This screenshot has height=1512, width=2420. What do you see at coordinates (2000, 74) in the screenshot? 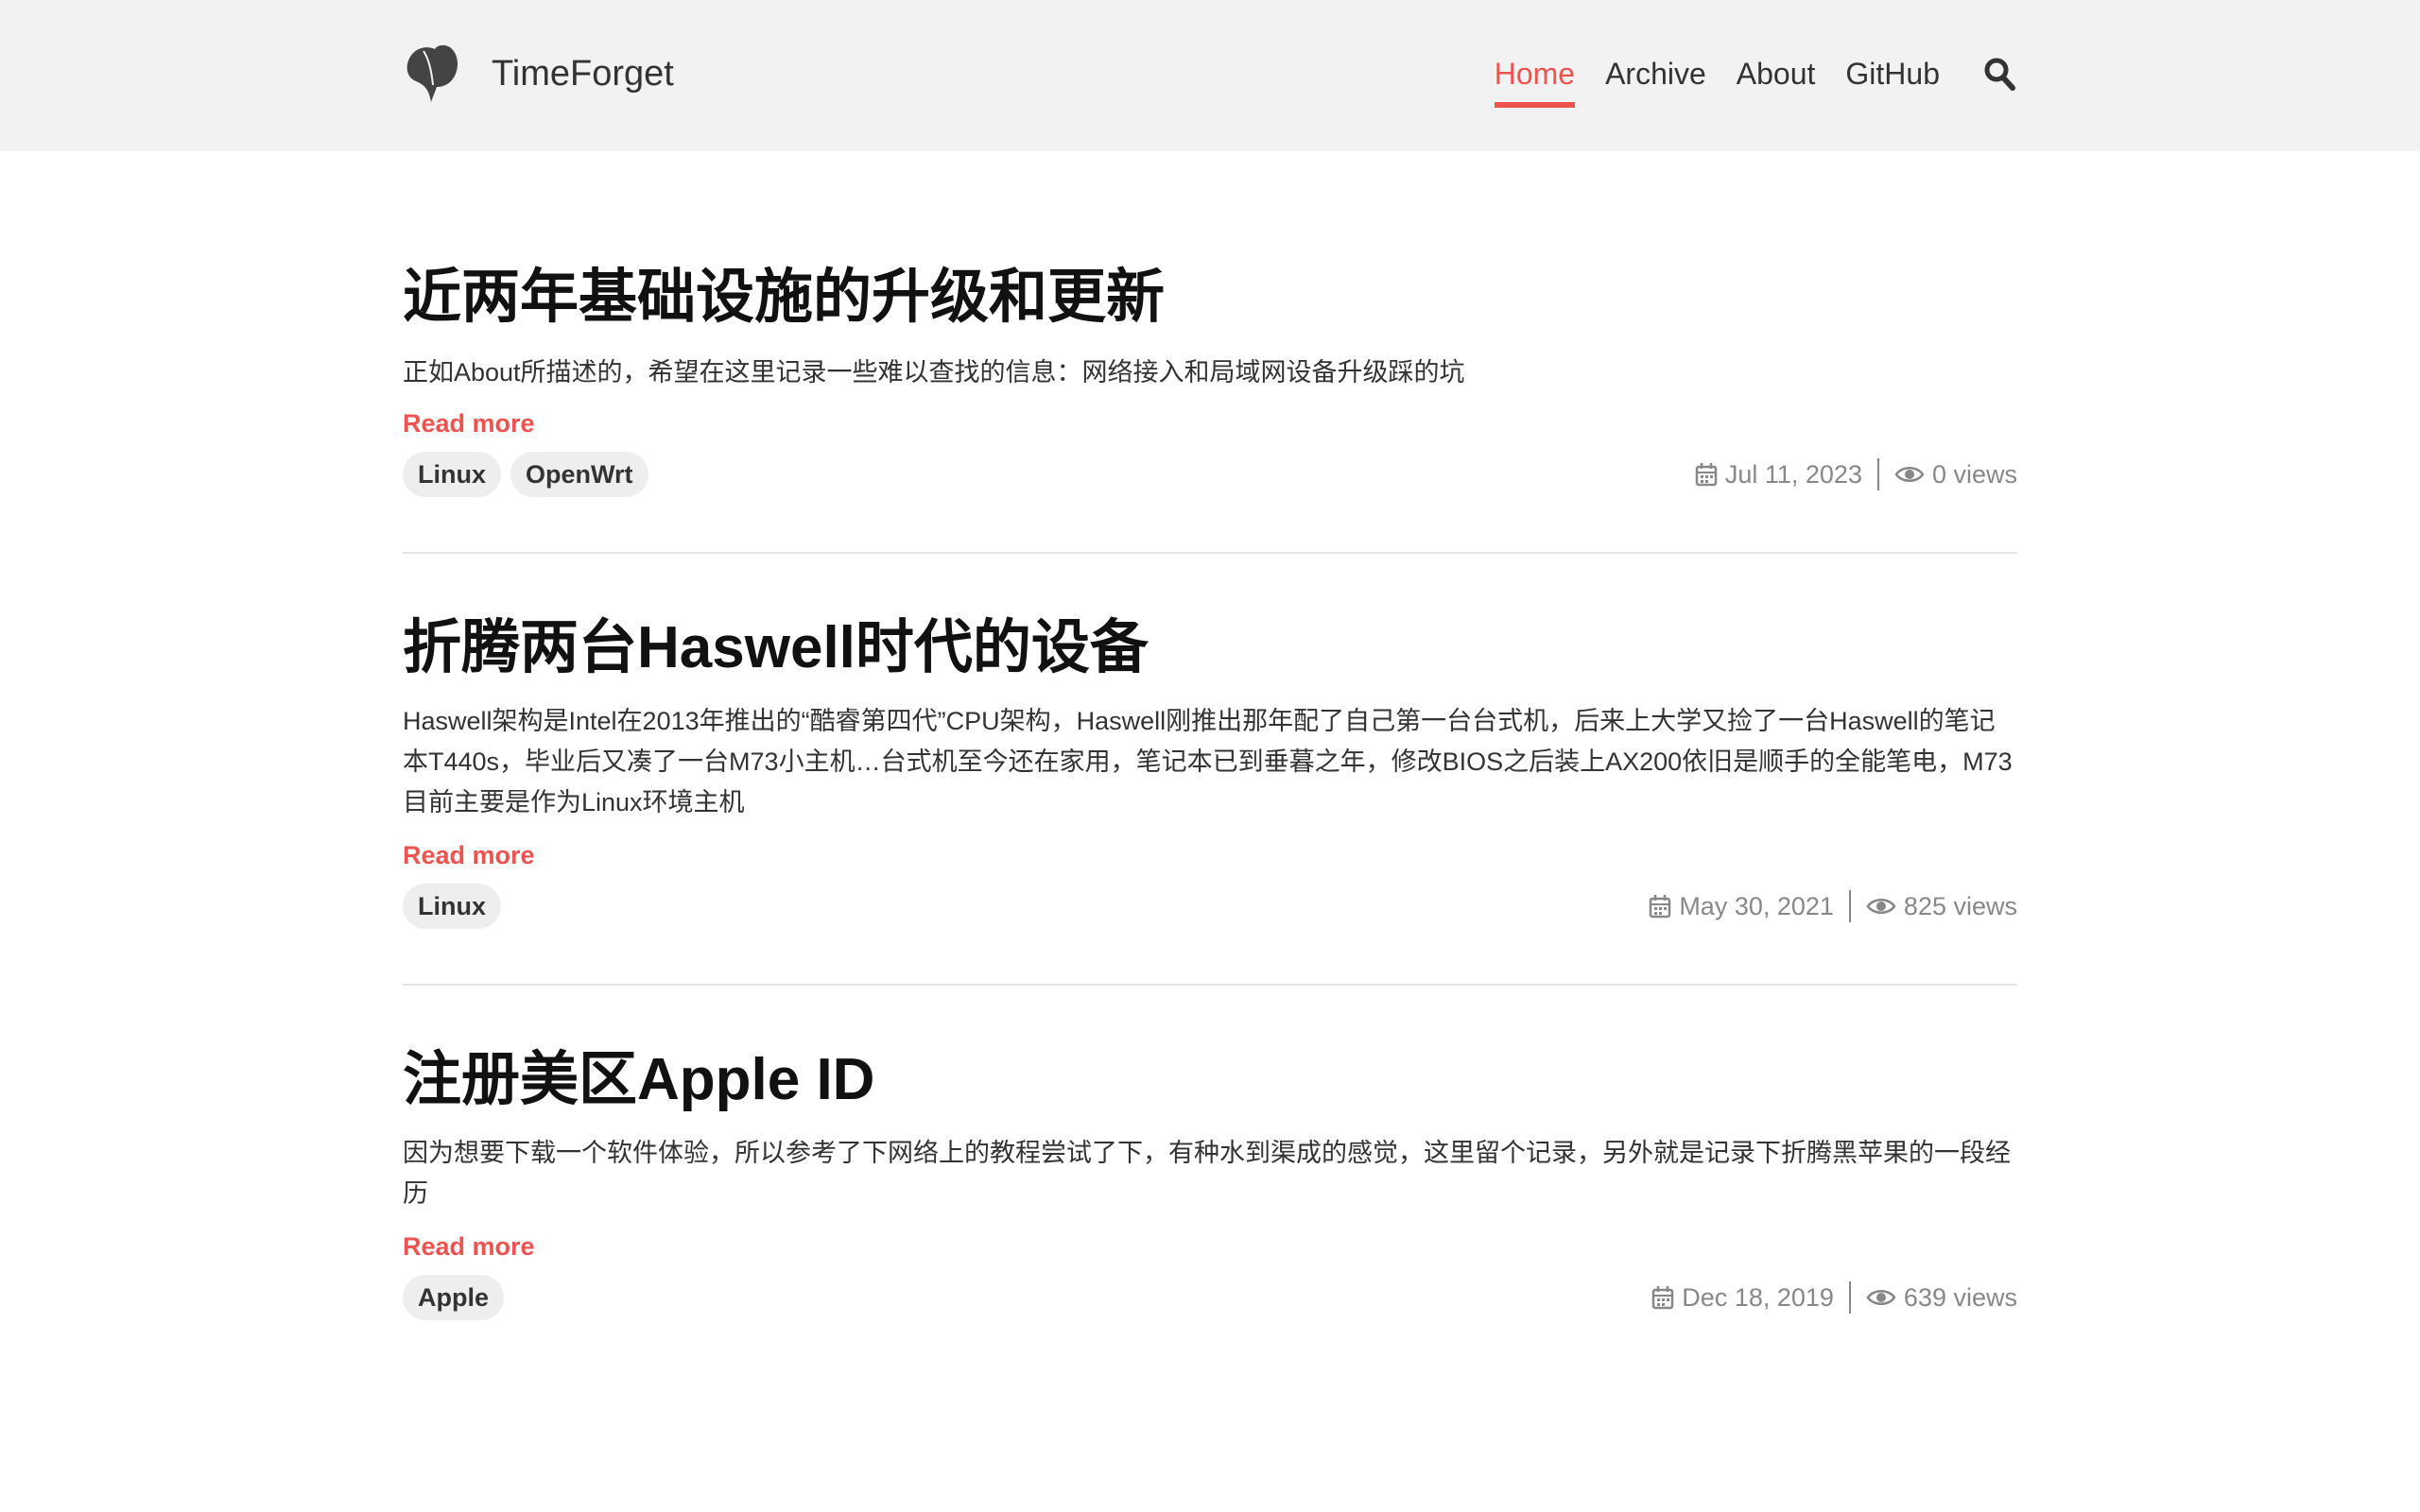
I see `search-icon` at bounding box center [2000, 74].